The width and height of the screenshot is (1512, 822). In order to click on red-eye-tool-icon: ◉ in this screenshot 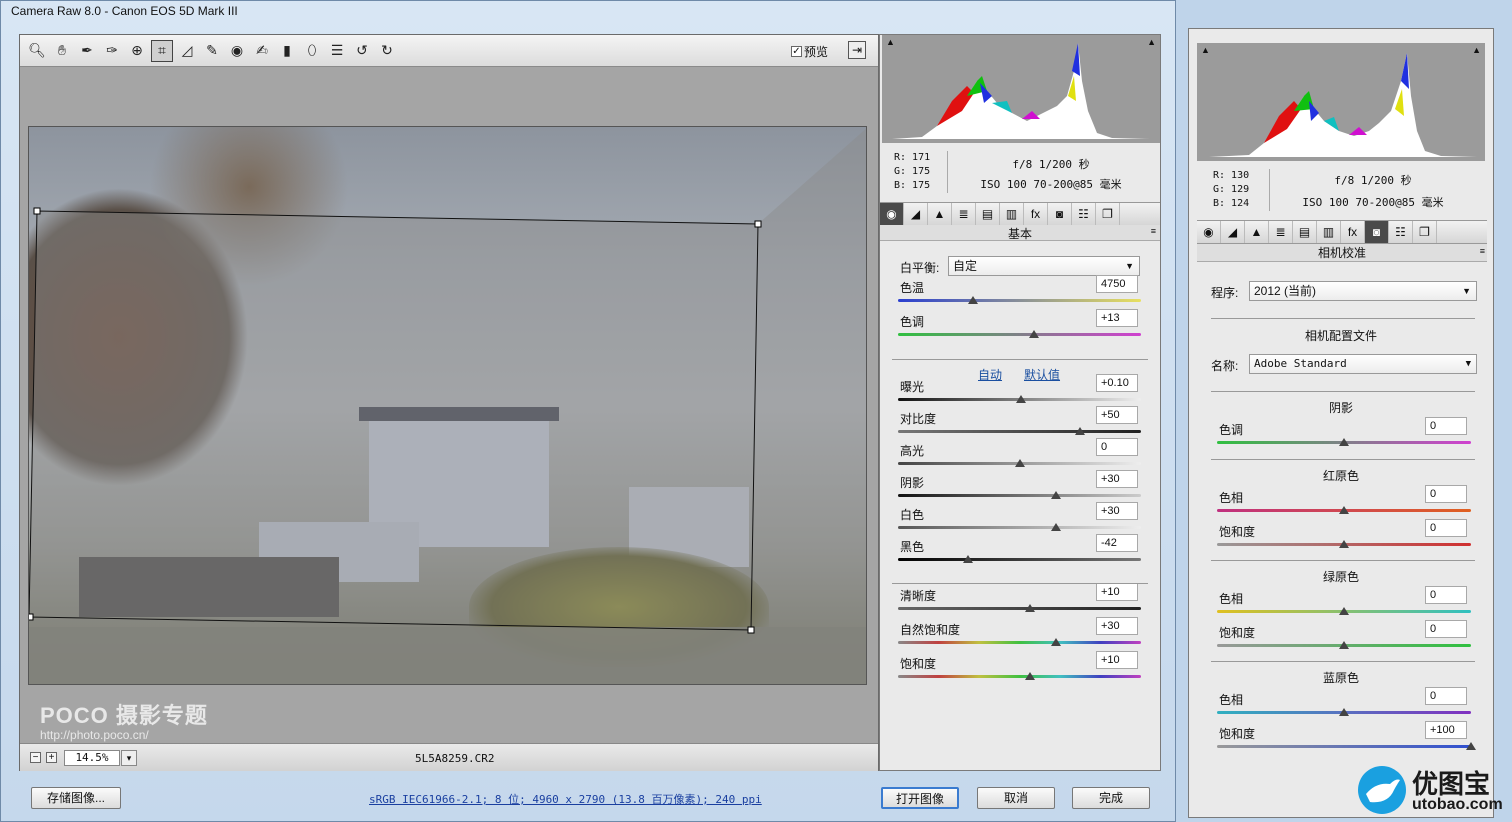, I will do `click(237, 51)`.